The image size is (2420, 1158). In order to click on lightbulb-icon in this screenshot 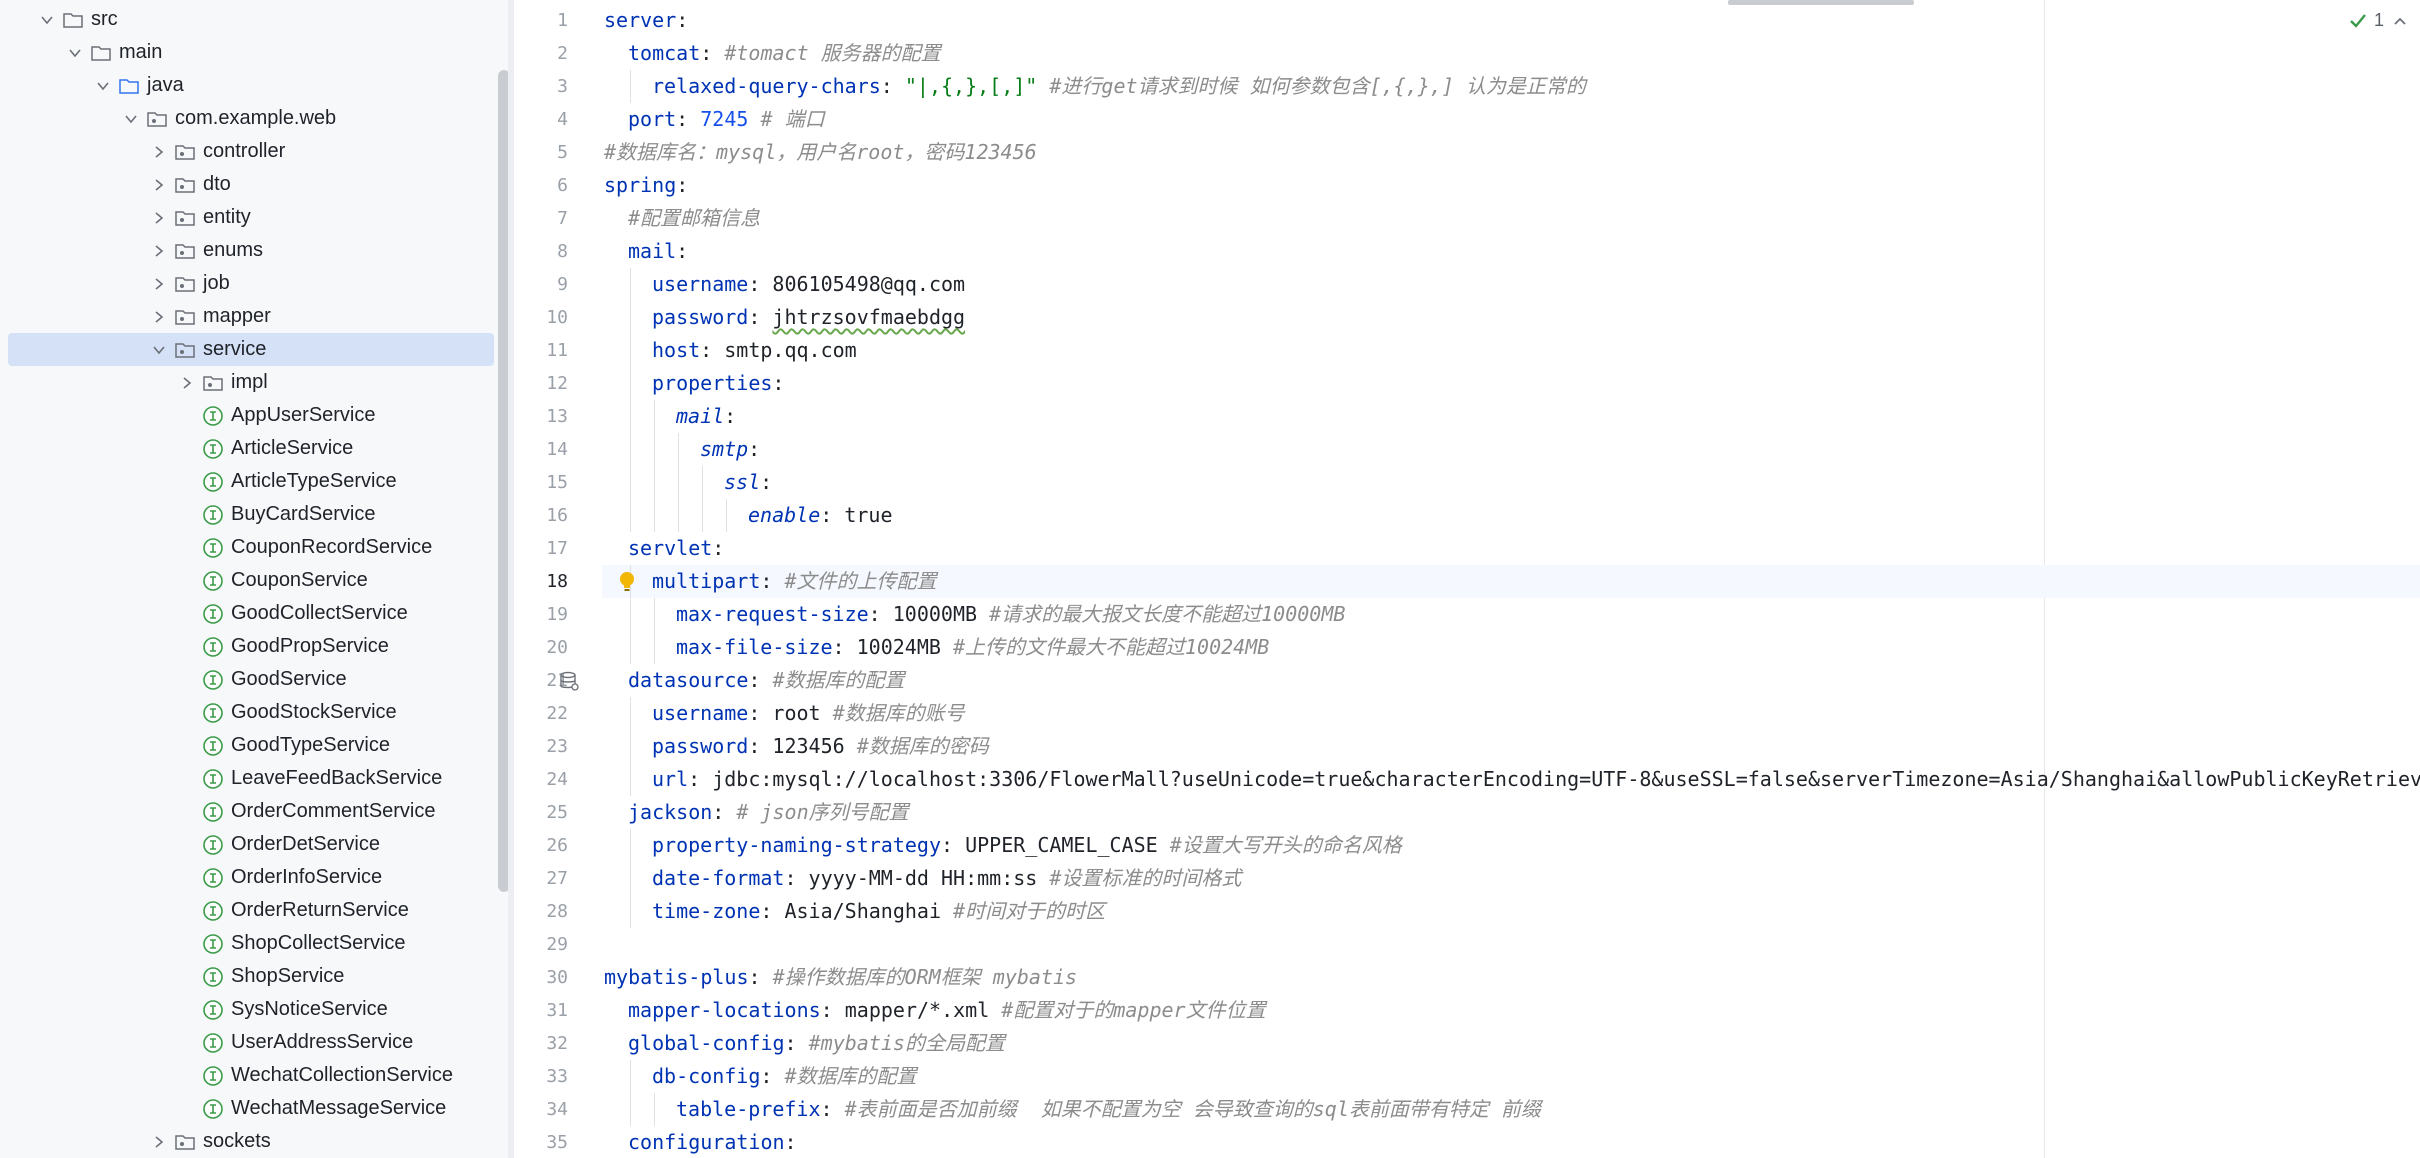, I will do `click(627, 582)`.